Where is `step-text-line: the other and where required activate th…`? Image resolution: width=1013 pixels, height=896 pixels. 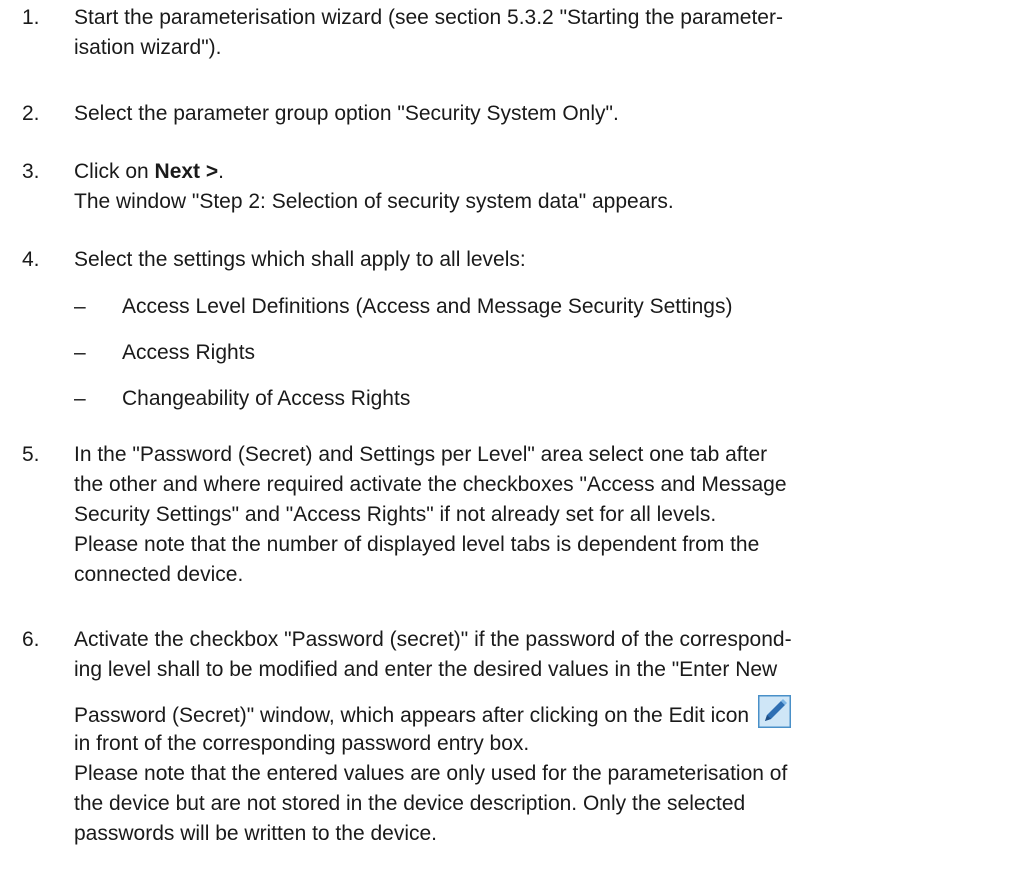 step-text-line: the other and where required activate th… is located at coordinates (430, 484).